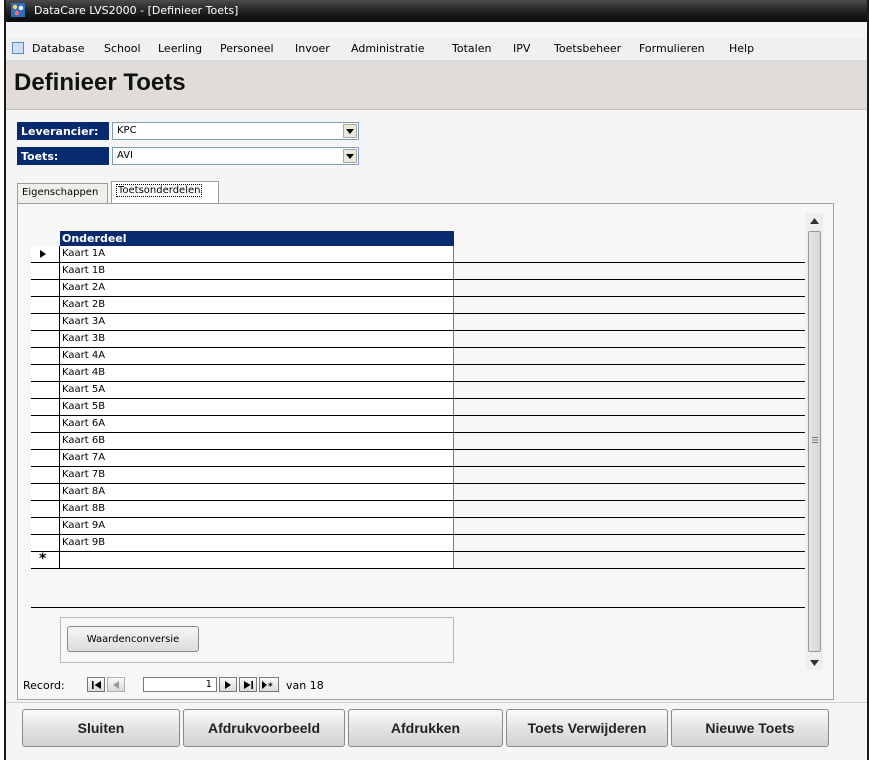 The width and height of the screenshot is (869, 760). What do you see at coordinates (235, 131) in the screenshot?
I see `leverancier-combobox: KPC` at bounding box center [235, 131].